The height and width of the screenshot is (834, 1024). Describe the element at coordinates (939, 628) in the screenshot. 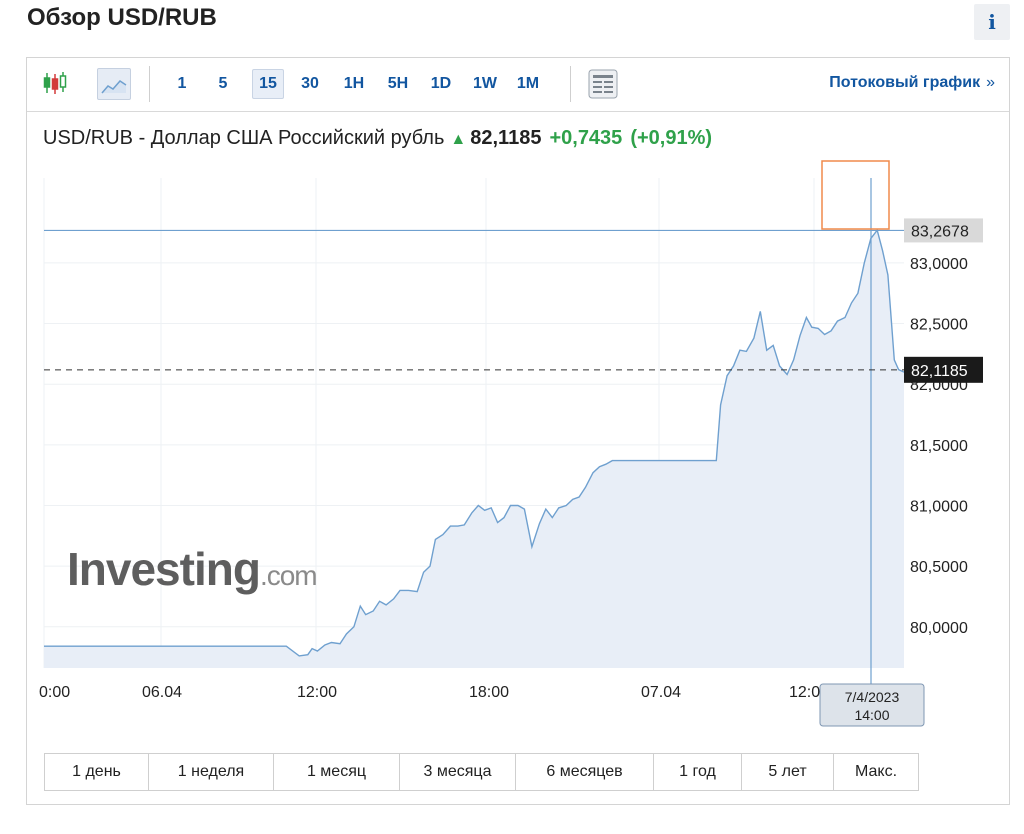

I see `y-tick-label: 80,0000` at that location.